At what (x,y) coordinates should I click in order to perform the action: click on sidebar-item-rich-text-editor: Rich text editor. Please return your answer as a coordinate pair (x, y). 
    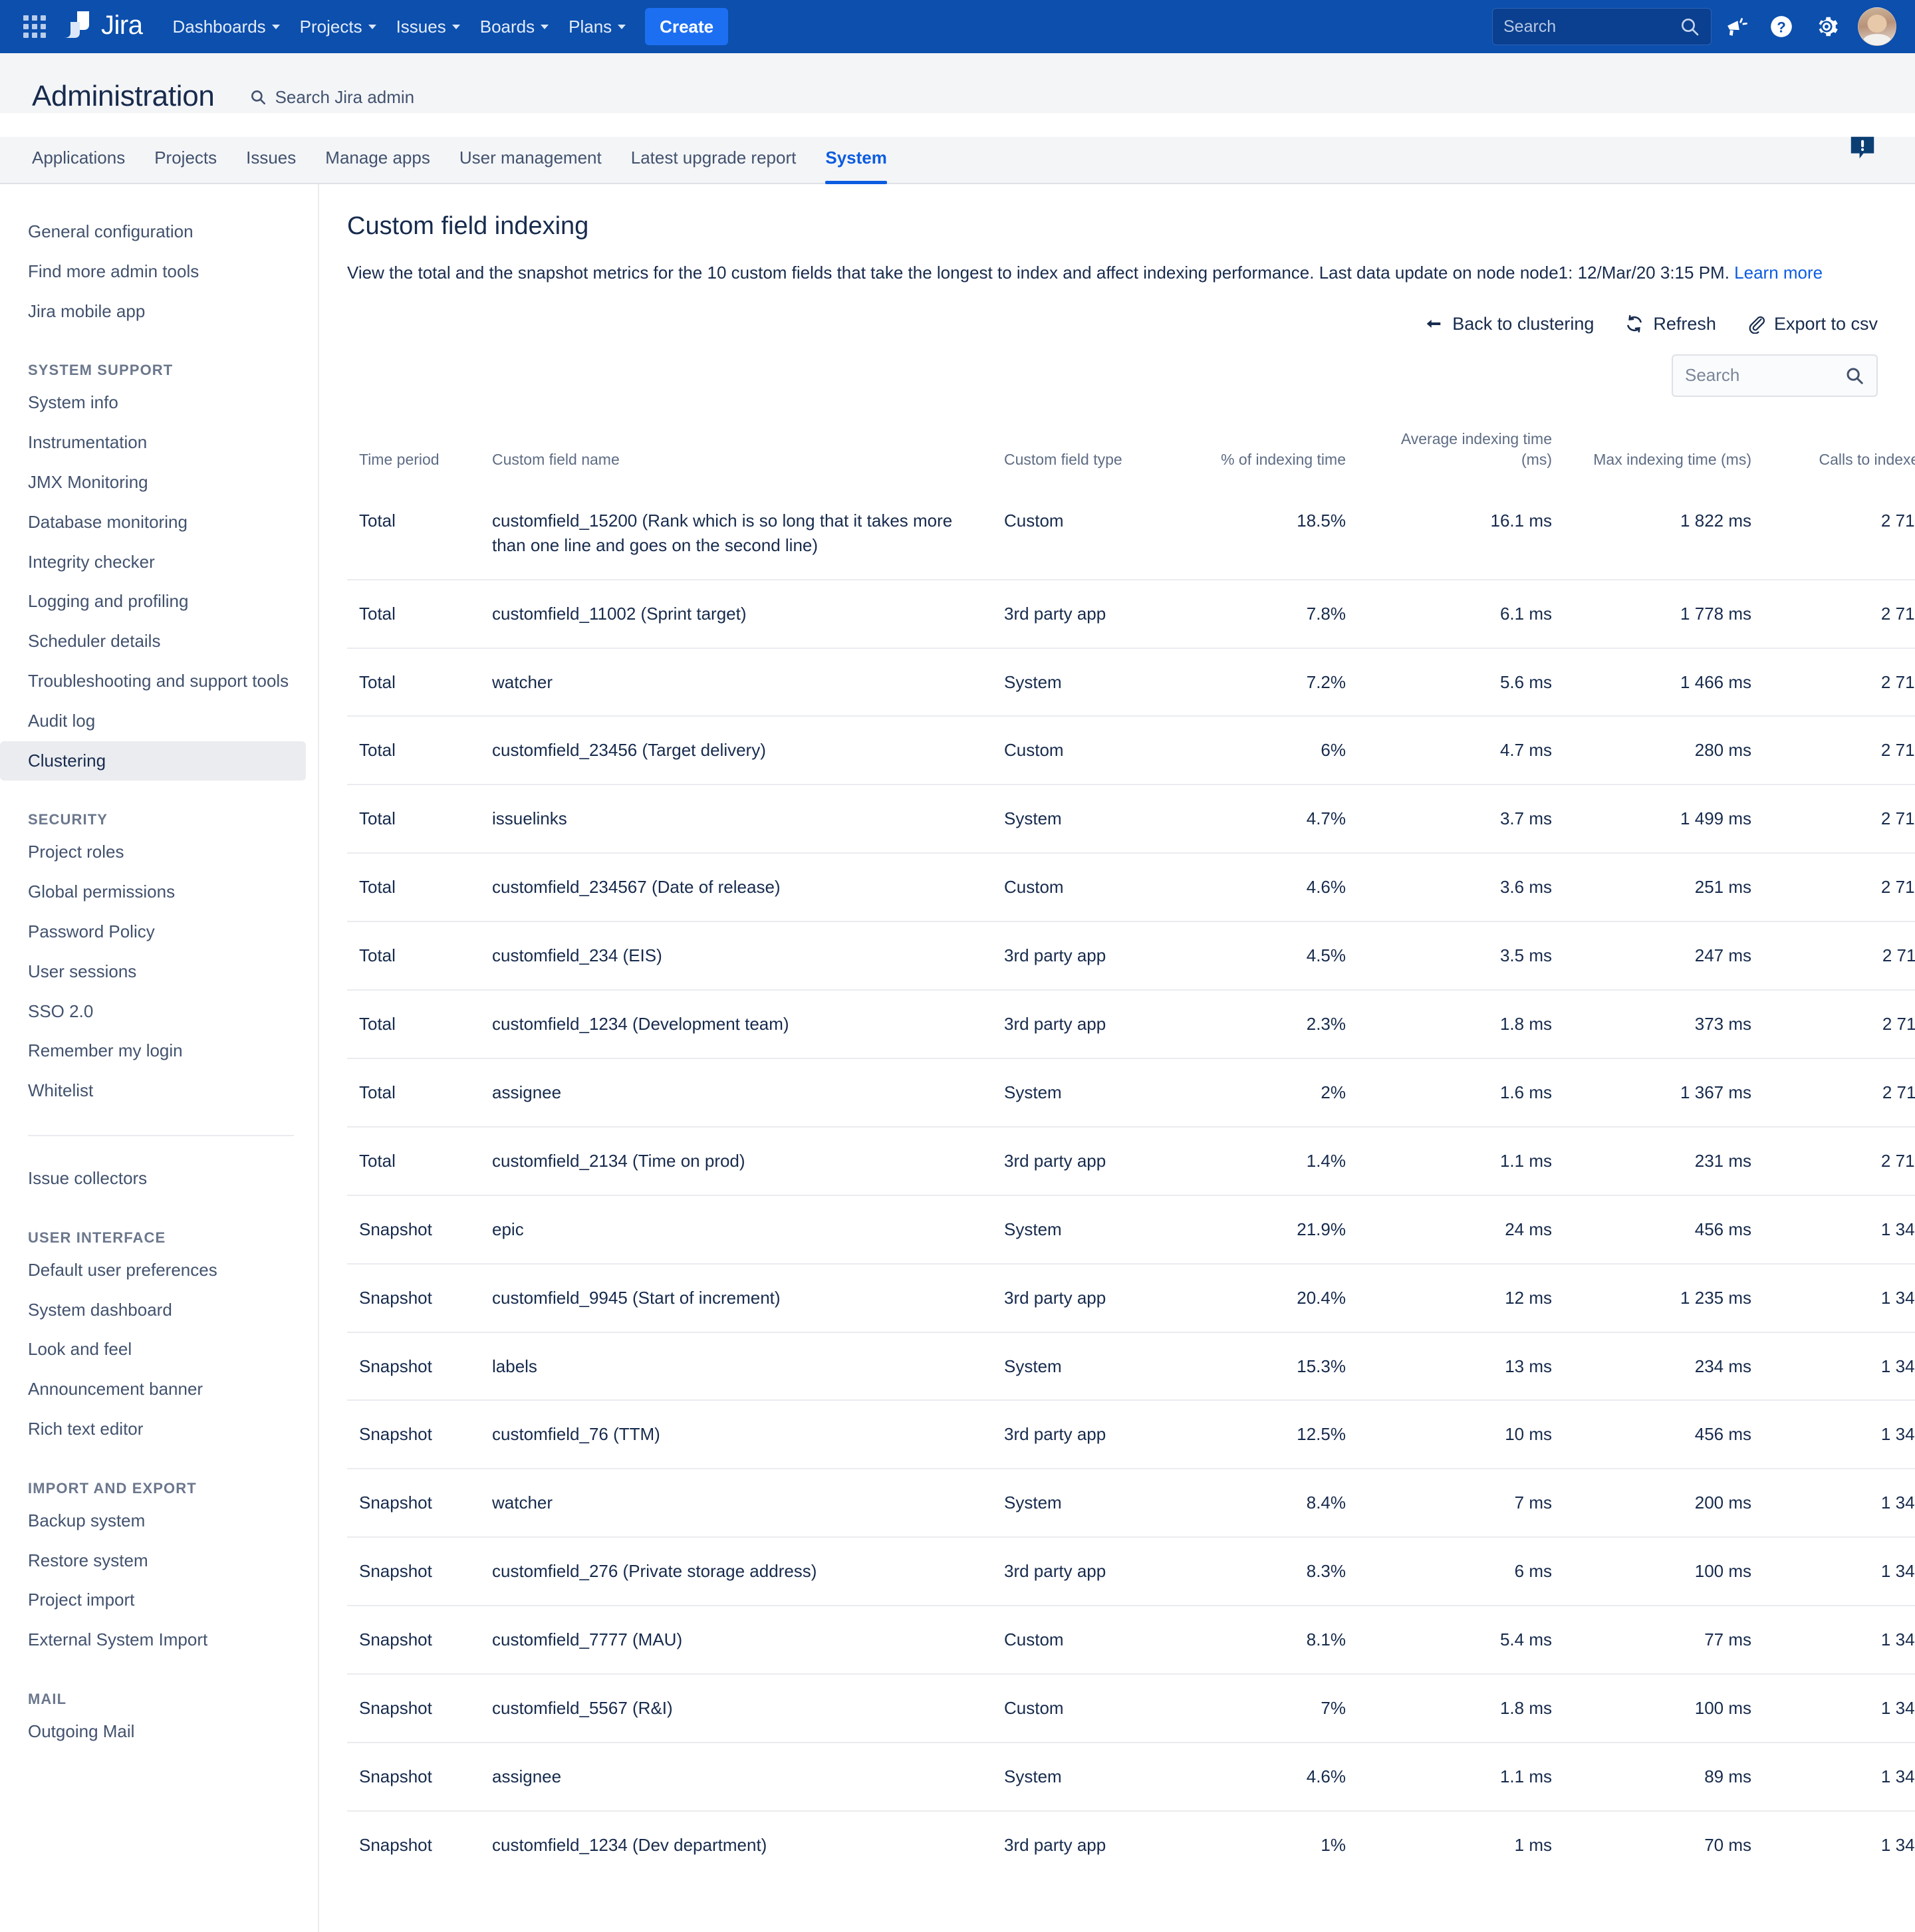
    Looking at the image, I should click on (153, 1429).